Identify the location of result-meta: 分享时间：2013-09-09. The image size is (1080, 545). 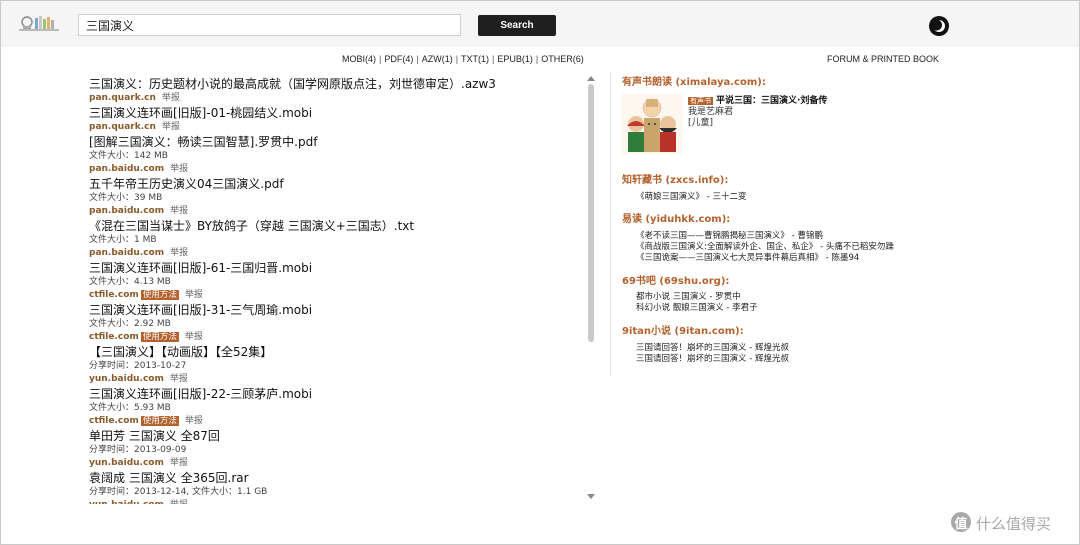
(138, 450).